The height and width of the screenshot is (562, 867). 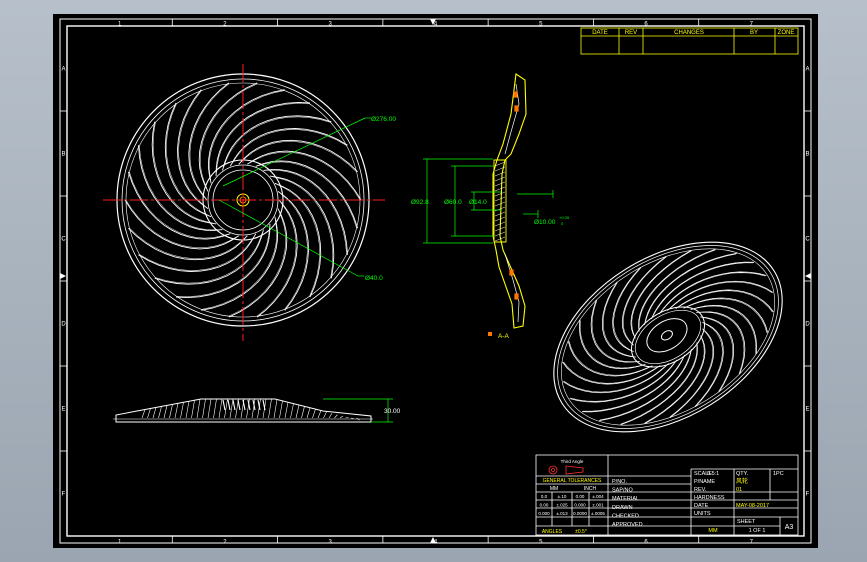 What do you see at coordinates (580, 513) in the screenshot?
I see `tolerance-cell: 0.0000` at bounding box center [580, 513].